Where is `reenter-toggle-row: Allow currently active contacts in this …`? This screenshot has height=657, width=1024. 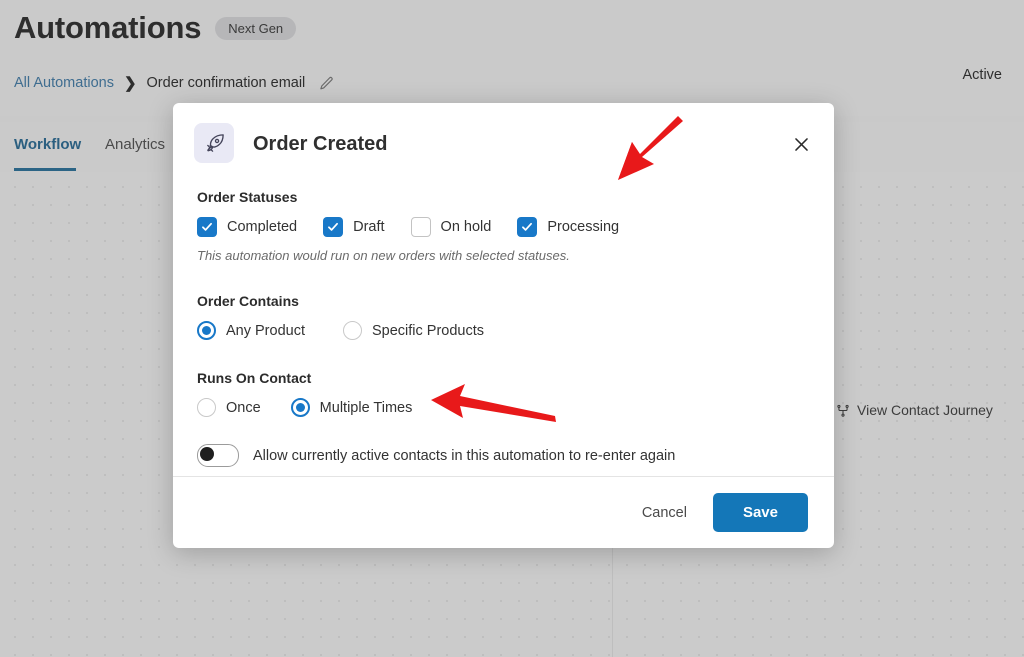
reenter-toggle-row: Allow currently active contacts in this … is located at coordinates (515, 455).